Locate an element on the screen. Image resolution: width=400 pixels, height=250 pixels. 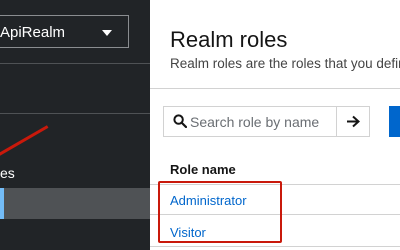
create-role-button is located at coordinates (394, 121).